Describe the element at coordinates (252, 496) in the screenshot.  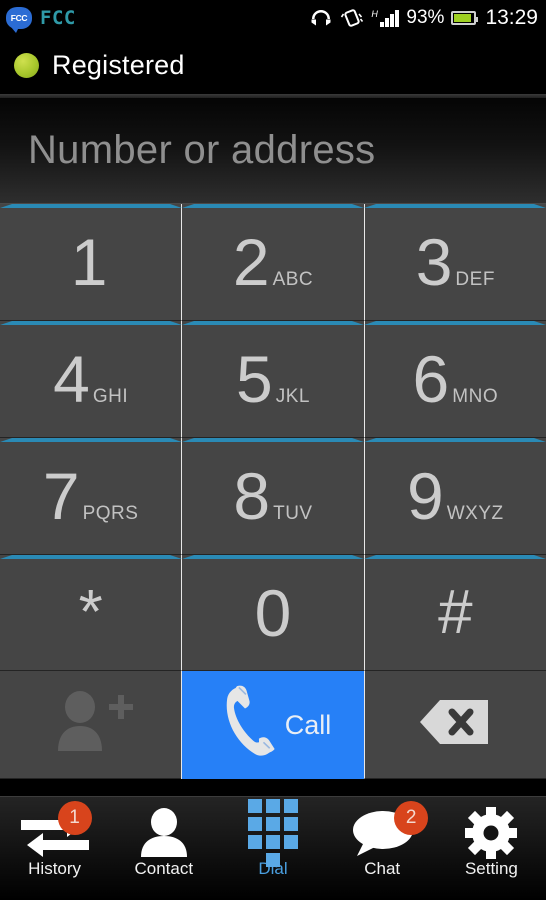
I see `dialpad-key-digit: 8` at that location.